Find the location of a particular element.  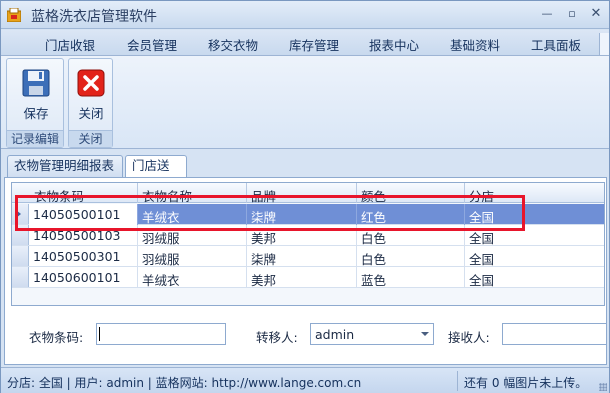

ribbon-group-caption: 关闭 is located at coordinates (90, 138).